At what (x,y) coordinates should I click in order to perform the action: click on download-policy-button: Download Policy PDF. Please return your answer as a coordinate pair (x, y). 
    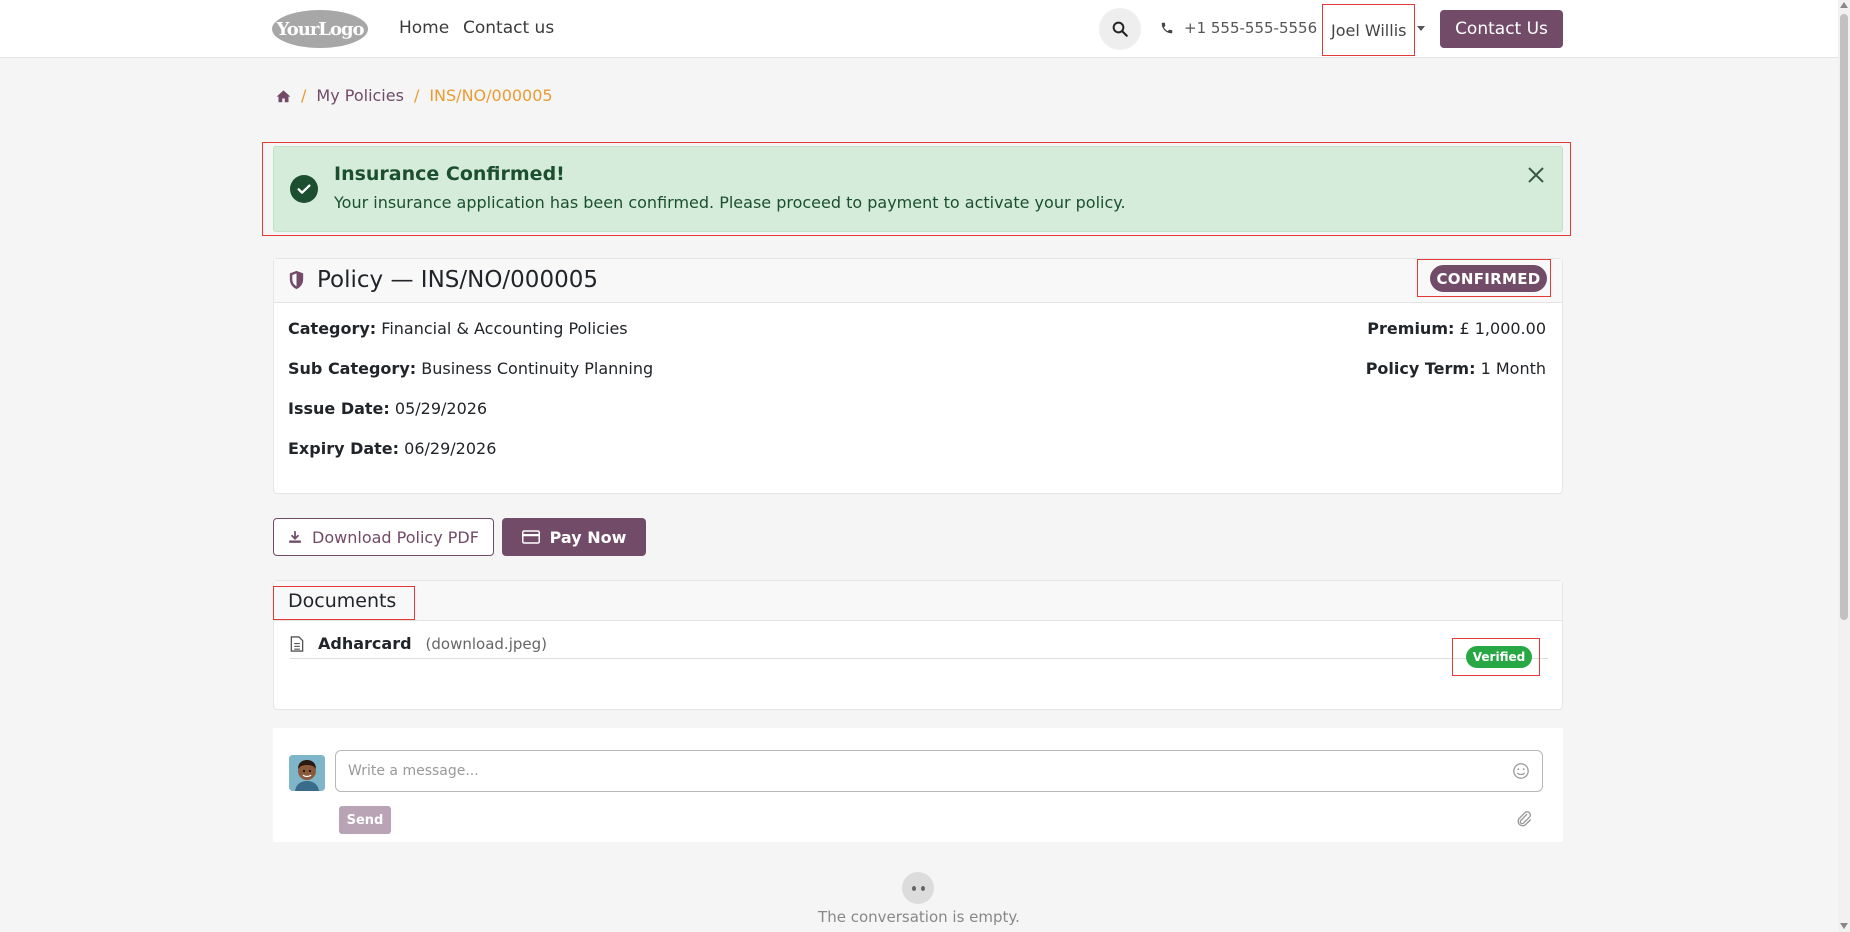
    Looking at the image, I should click on (383, 537).